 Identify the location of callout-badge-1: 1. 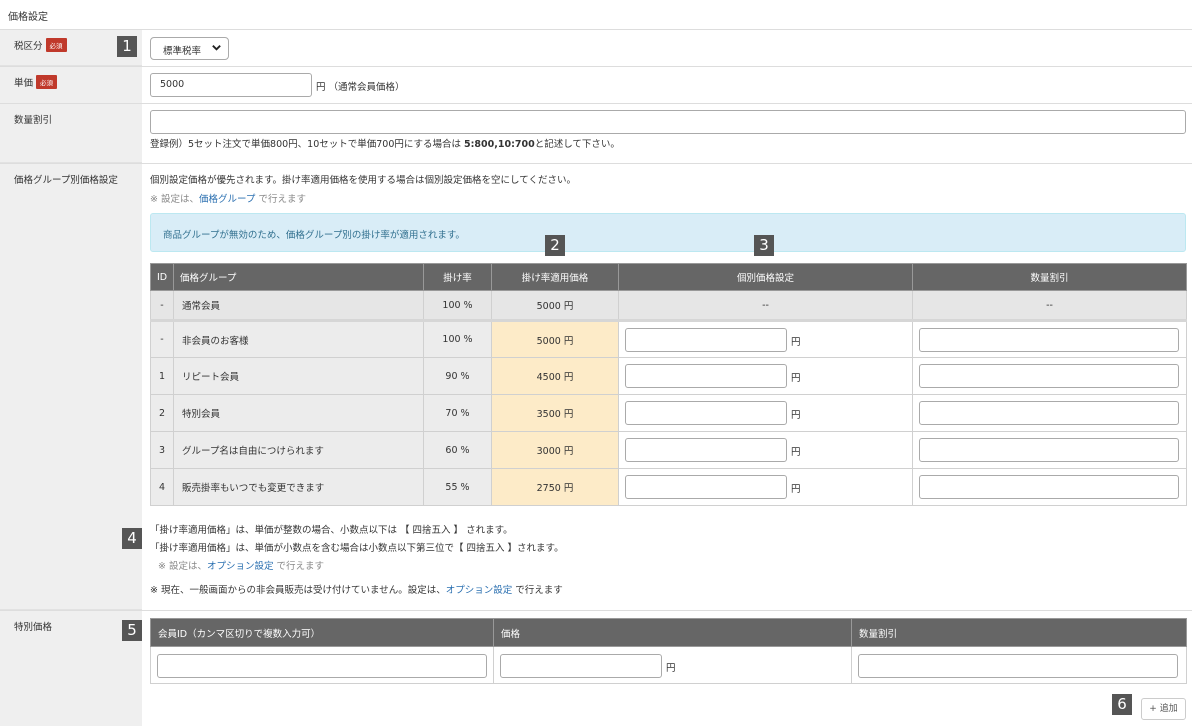
(127, 46).